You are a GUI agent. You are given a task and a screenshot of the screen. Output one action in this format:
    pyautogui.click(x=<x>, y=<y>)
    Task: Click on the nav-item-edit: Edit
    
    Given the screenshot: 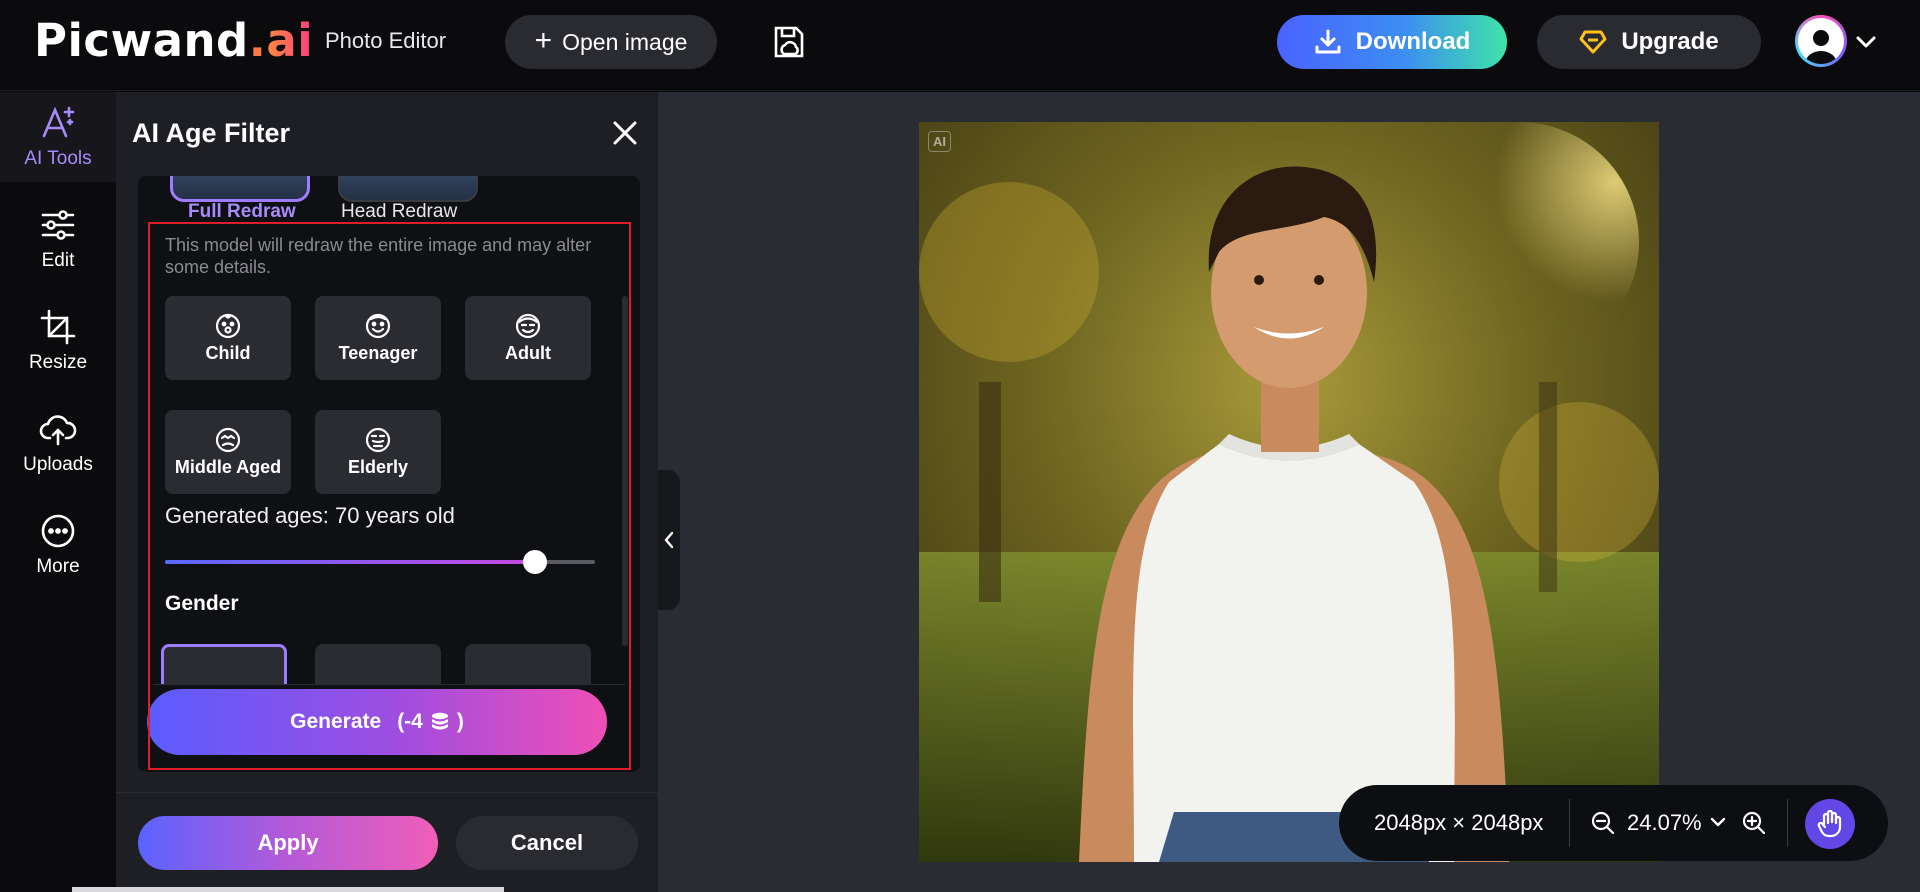 What is the action you would take?
    pyautogui.click(x=58, y=239)
    